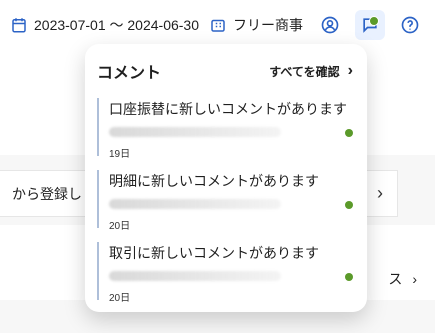 The width and height of the screenshot is (435, 333). What do you see at coordinates (395, 279) in the screenshot?
I see `background-line-item-text: ス` at bounding box center [395, 279].